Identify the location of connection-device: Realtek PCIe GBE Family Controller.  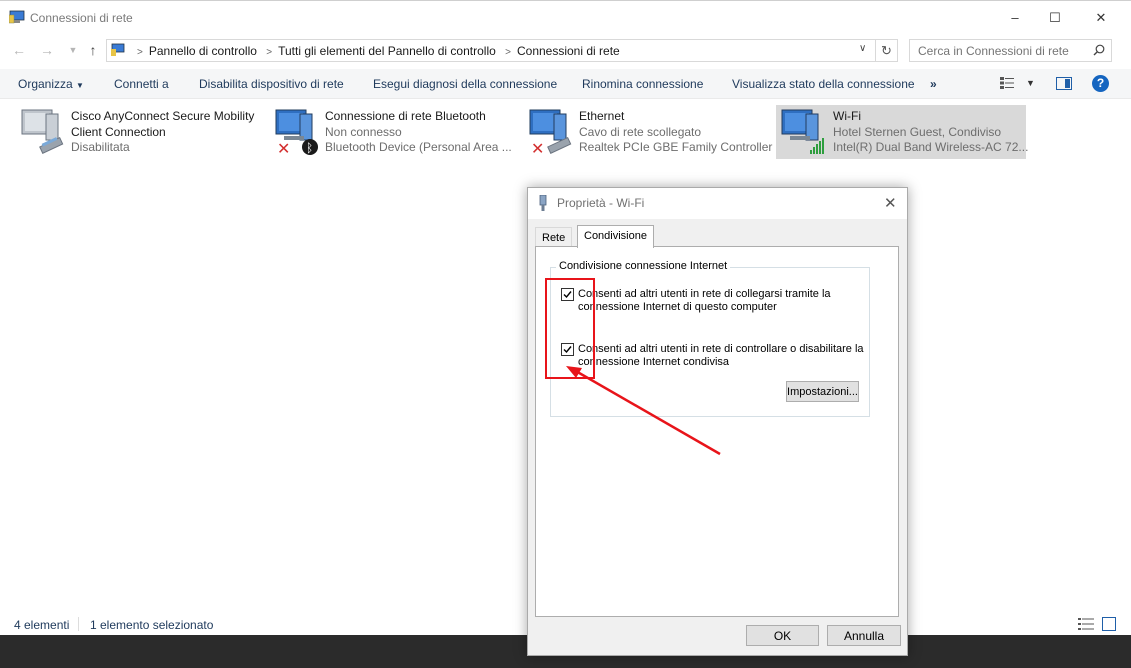
(676, 147).